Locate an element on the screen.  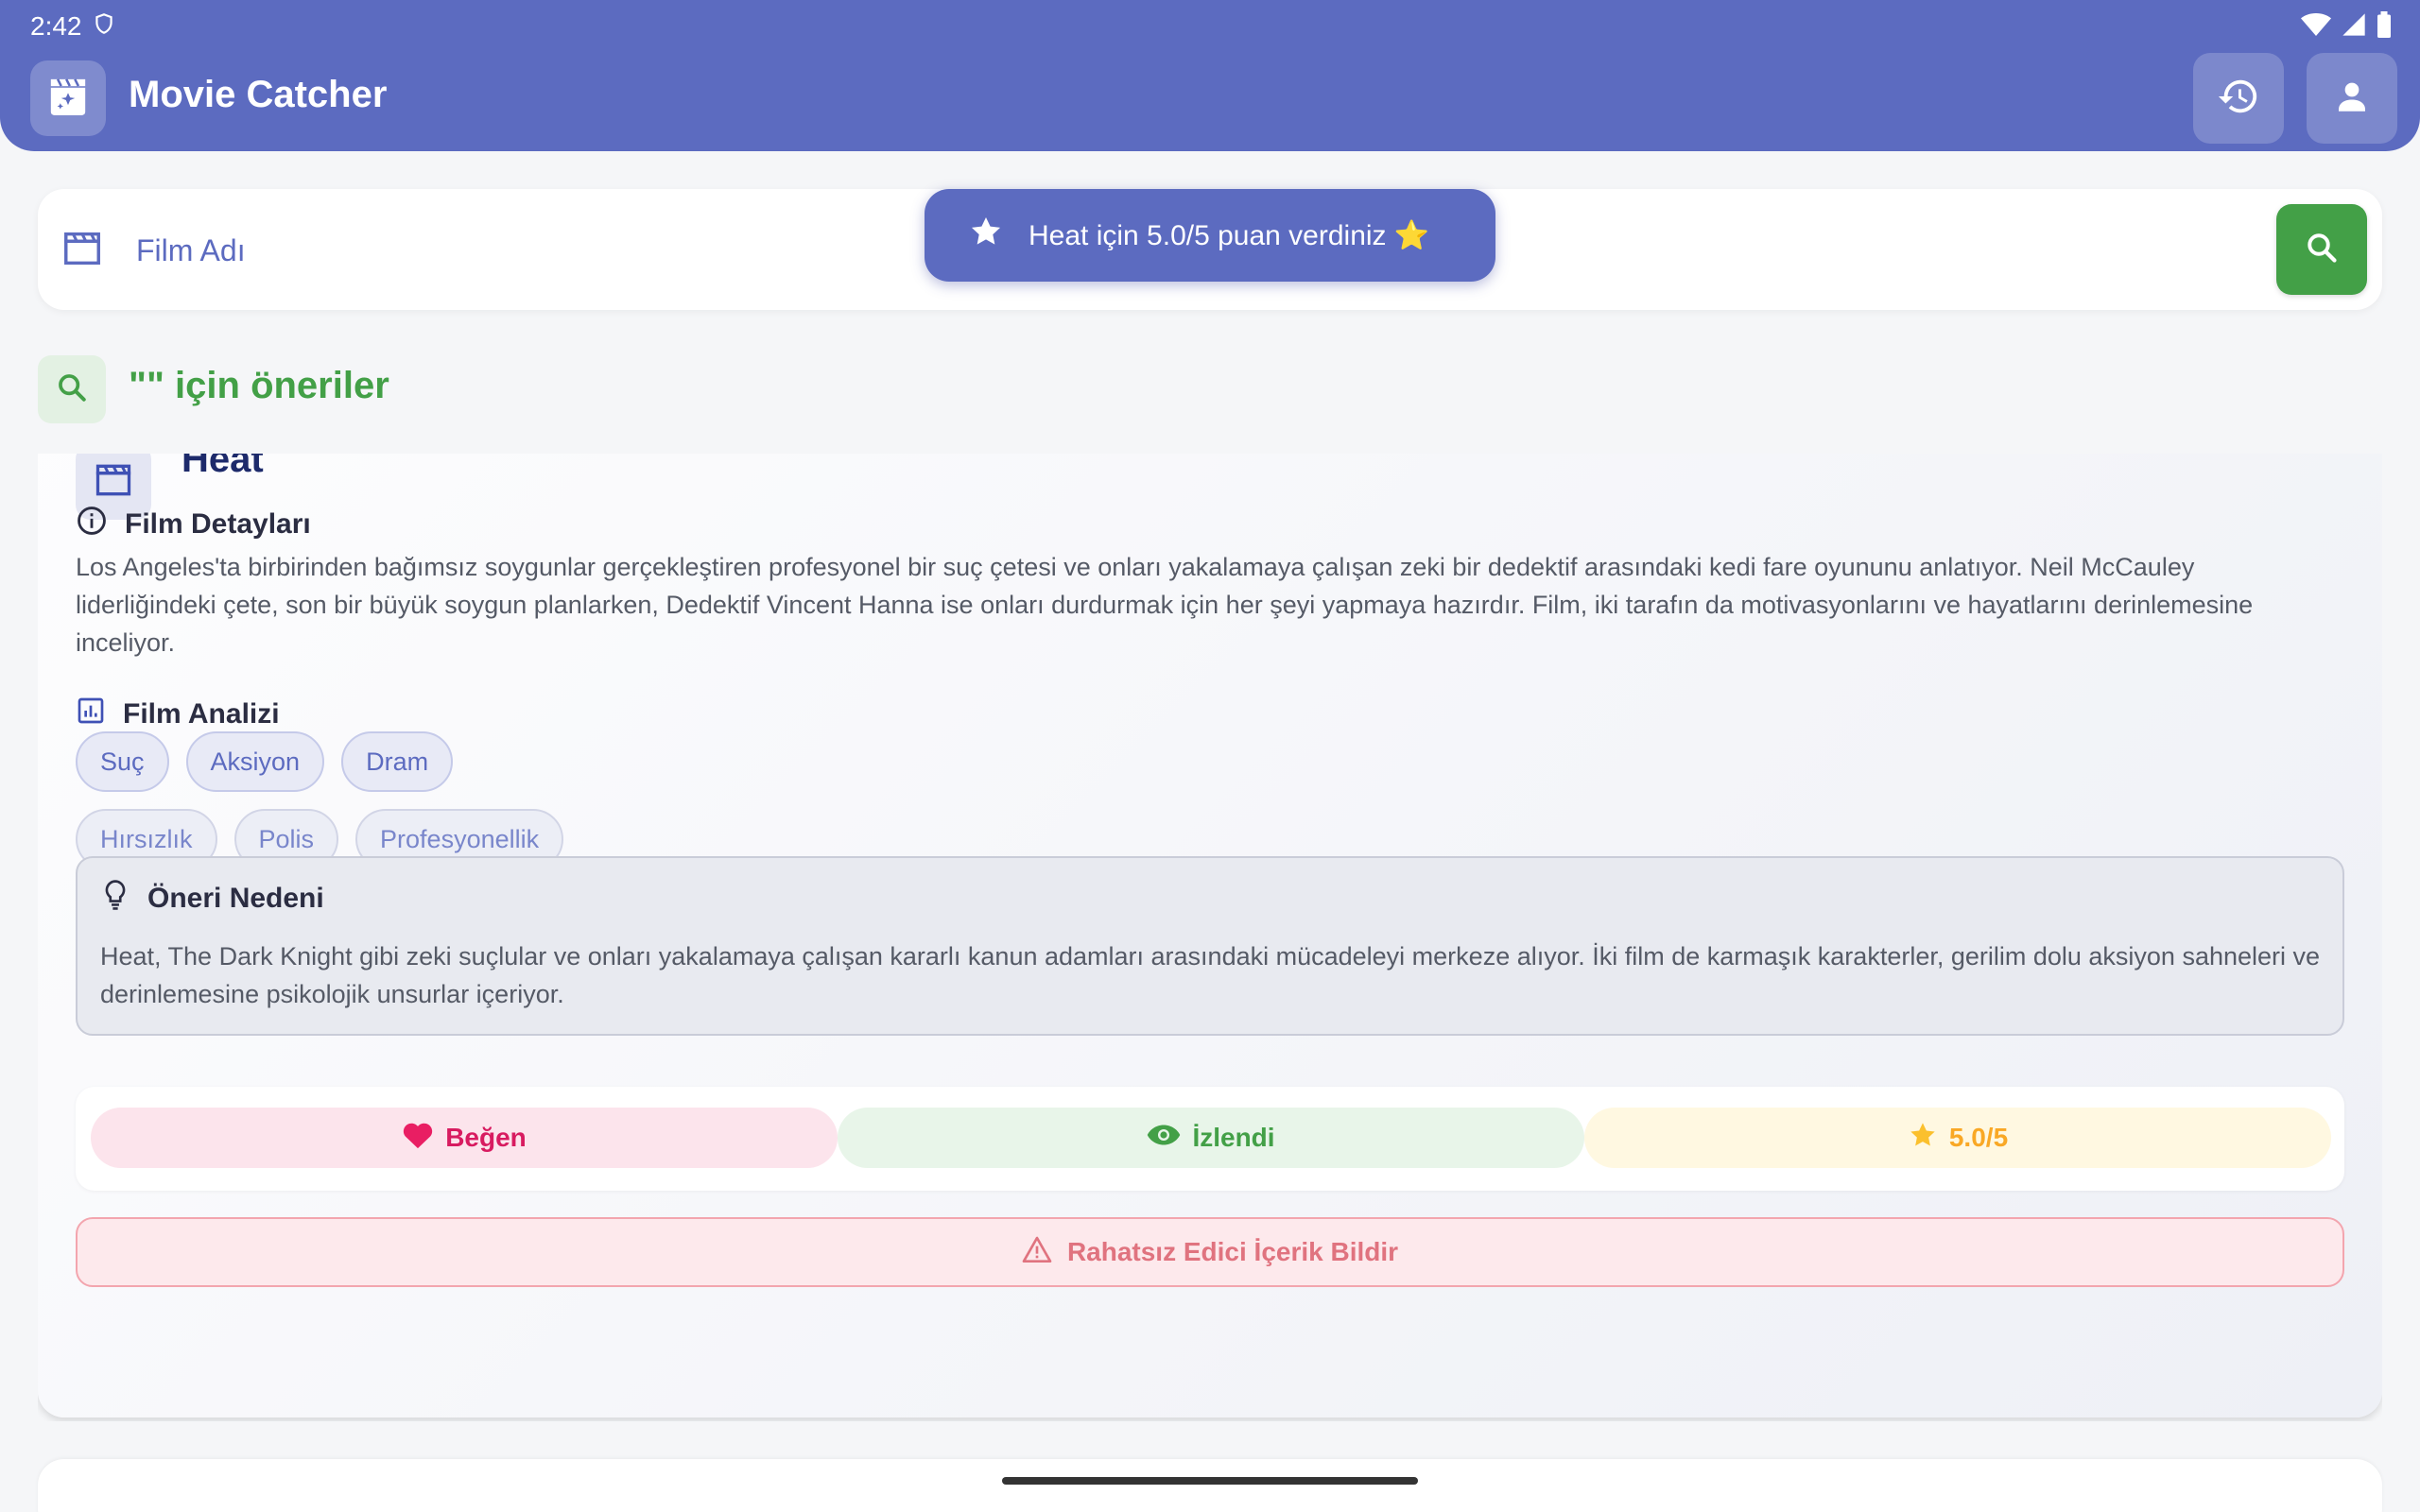
app-logo is located at coordinates (68, 98).